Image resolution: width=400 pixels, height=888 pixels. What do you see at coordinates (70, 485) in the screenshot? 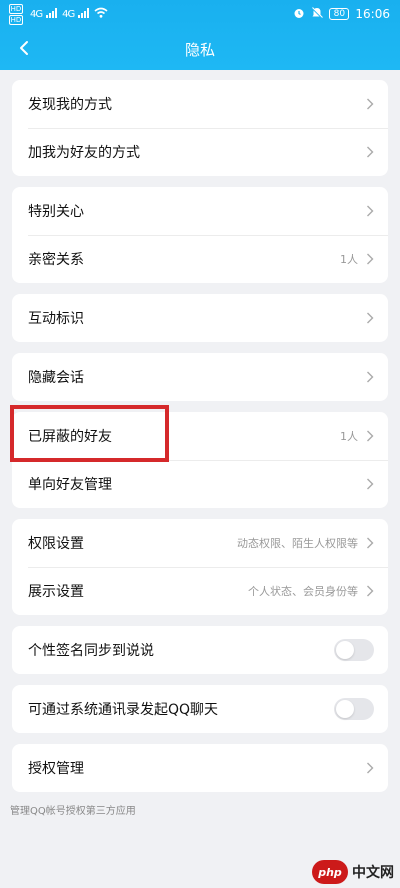
I see `row-label: 单向好友管理` at bounding box center [70, 485].